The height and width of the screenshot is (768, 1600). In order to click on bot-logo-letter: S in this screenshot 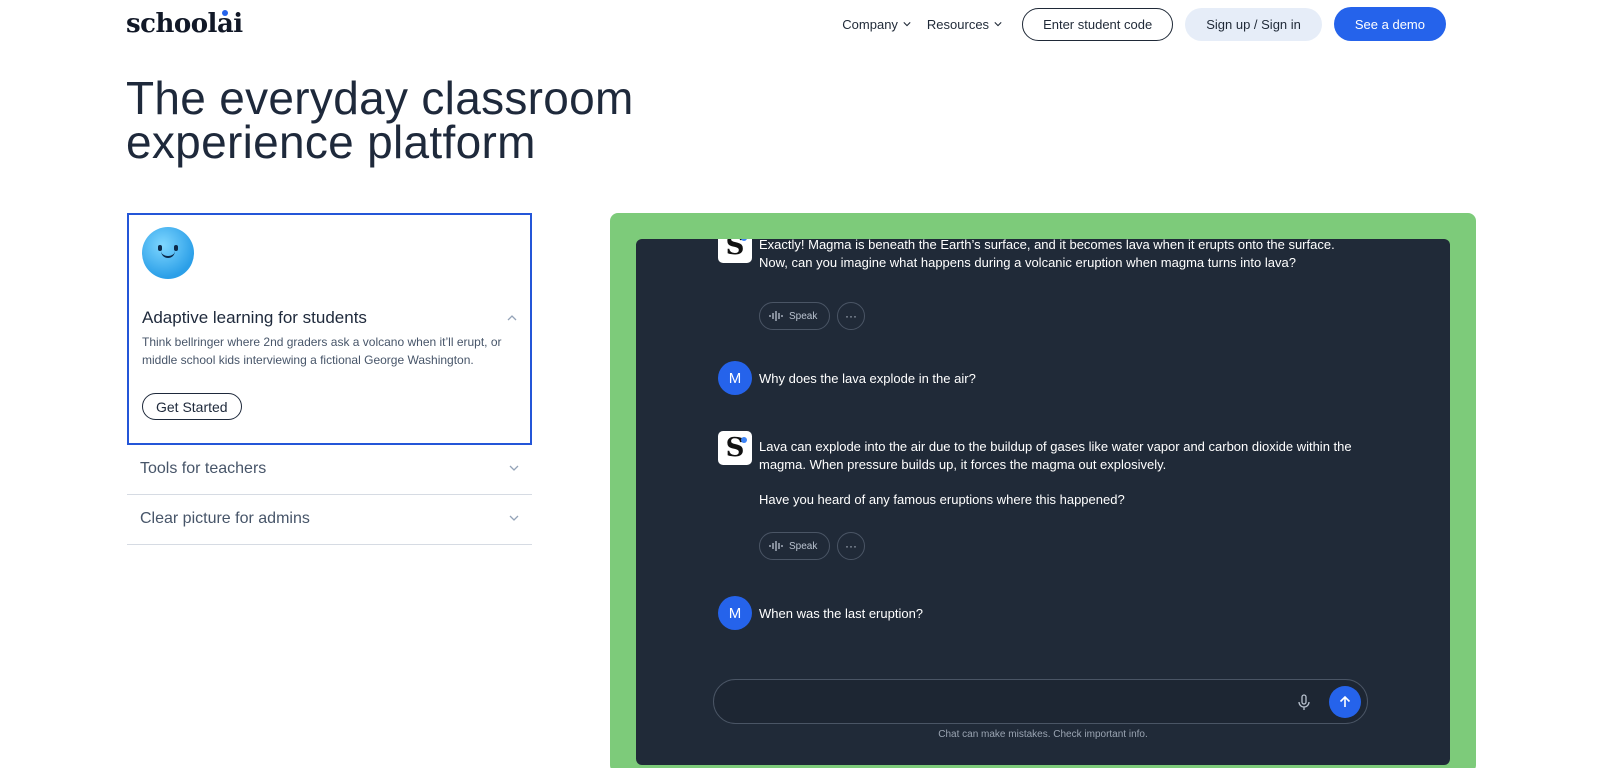, I will do `click(735, 250)`.